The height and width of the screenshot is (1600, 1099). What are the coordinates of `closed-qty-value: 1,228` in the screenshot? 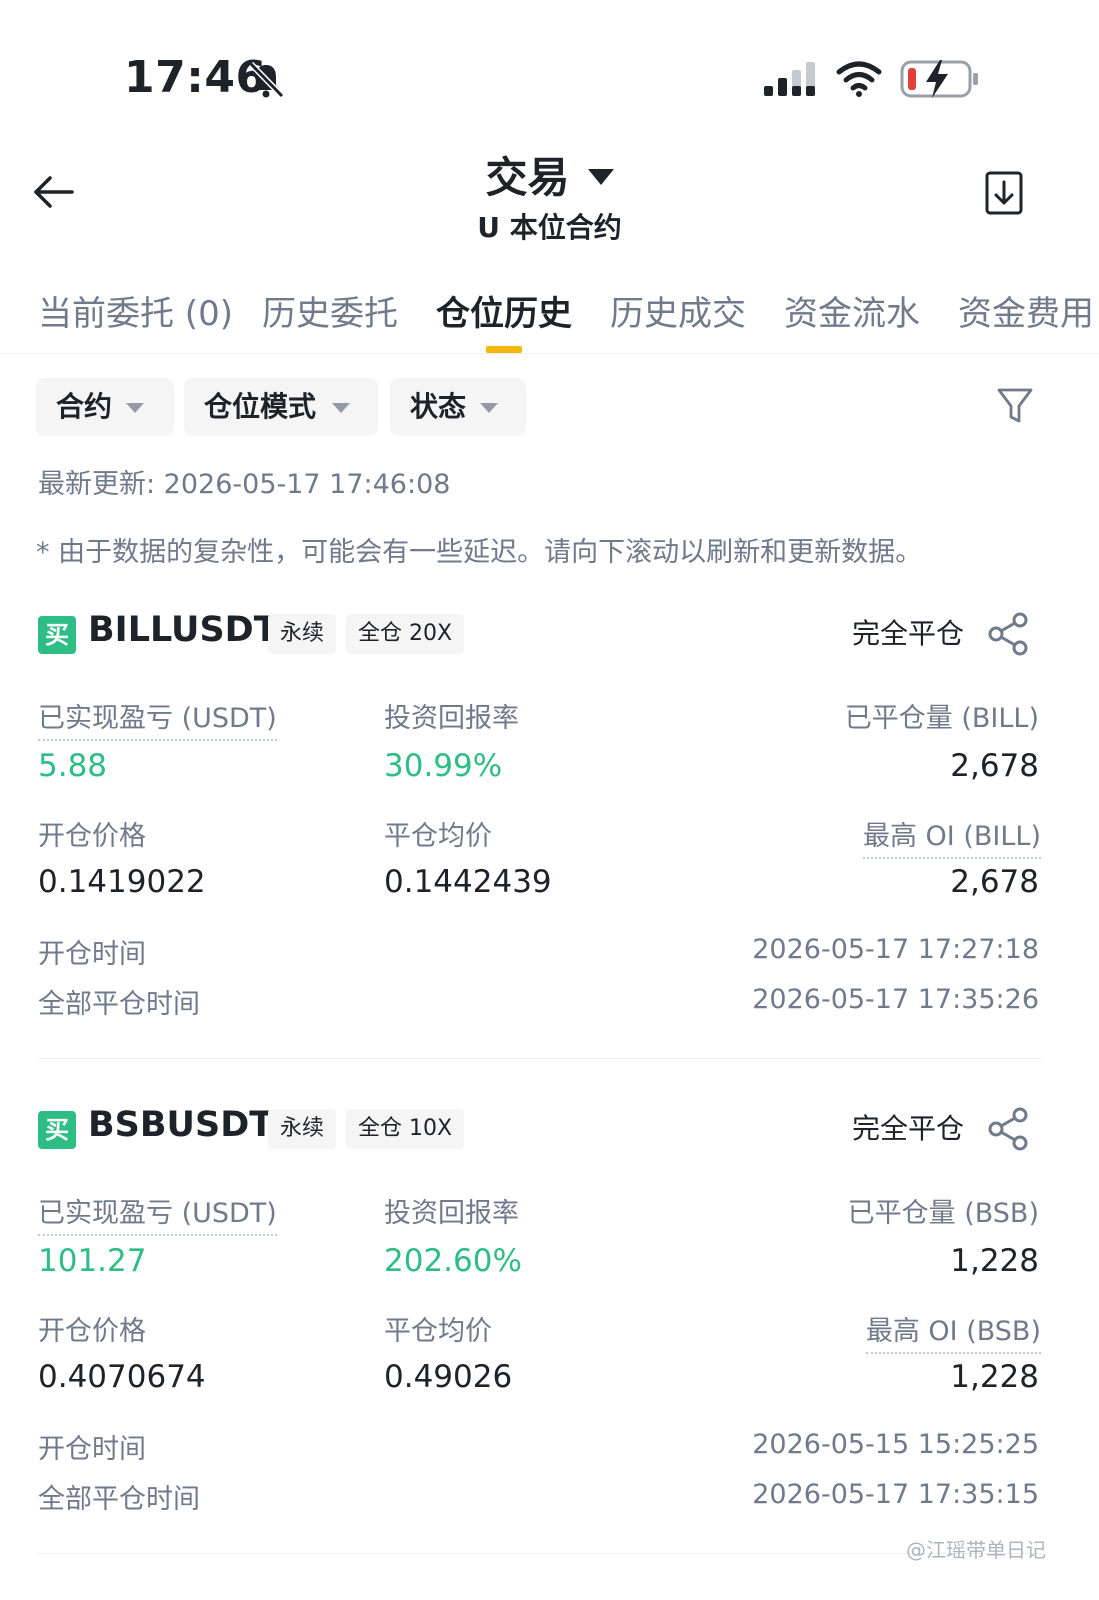 It's located at (994, 1261).